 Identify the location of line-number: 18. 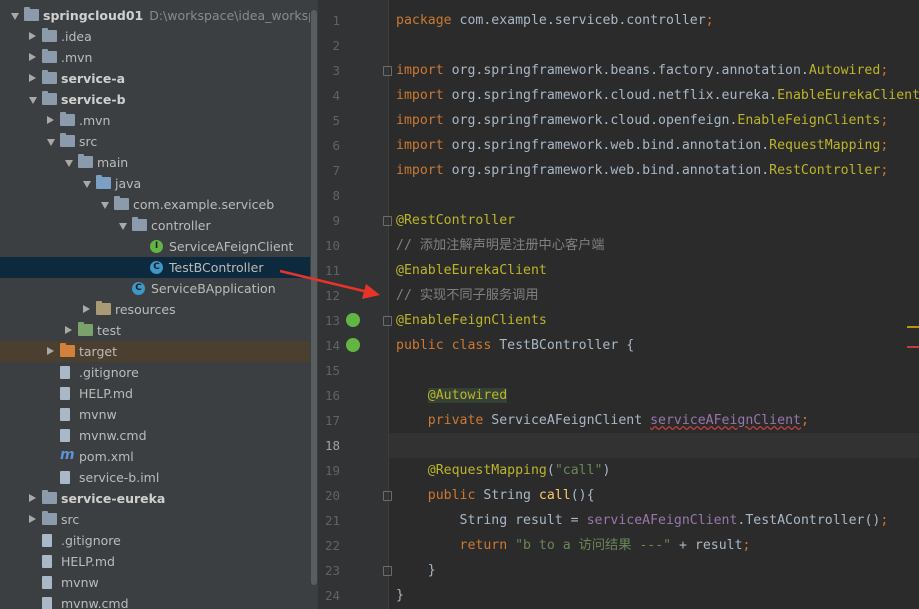
(329, 445).